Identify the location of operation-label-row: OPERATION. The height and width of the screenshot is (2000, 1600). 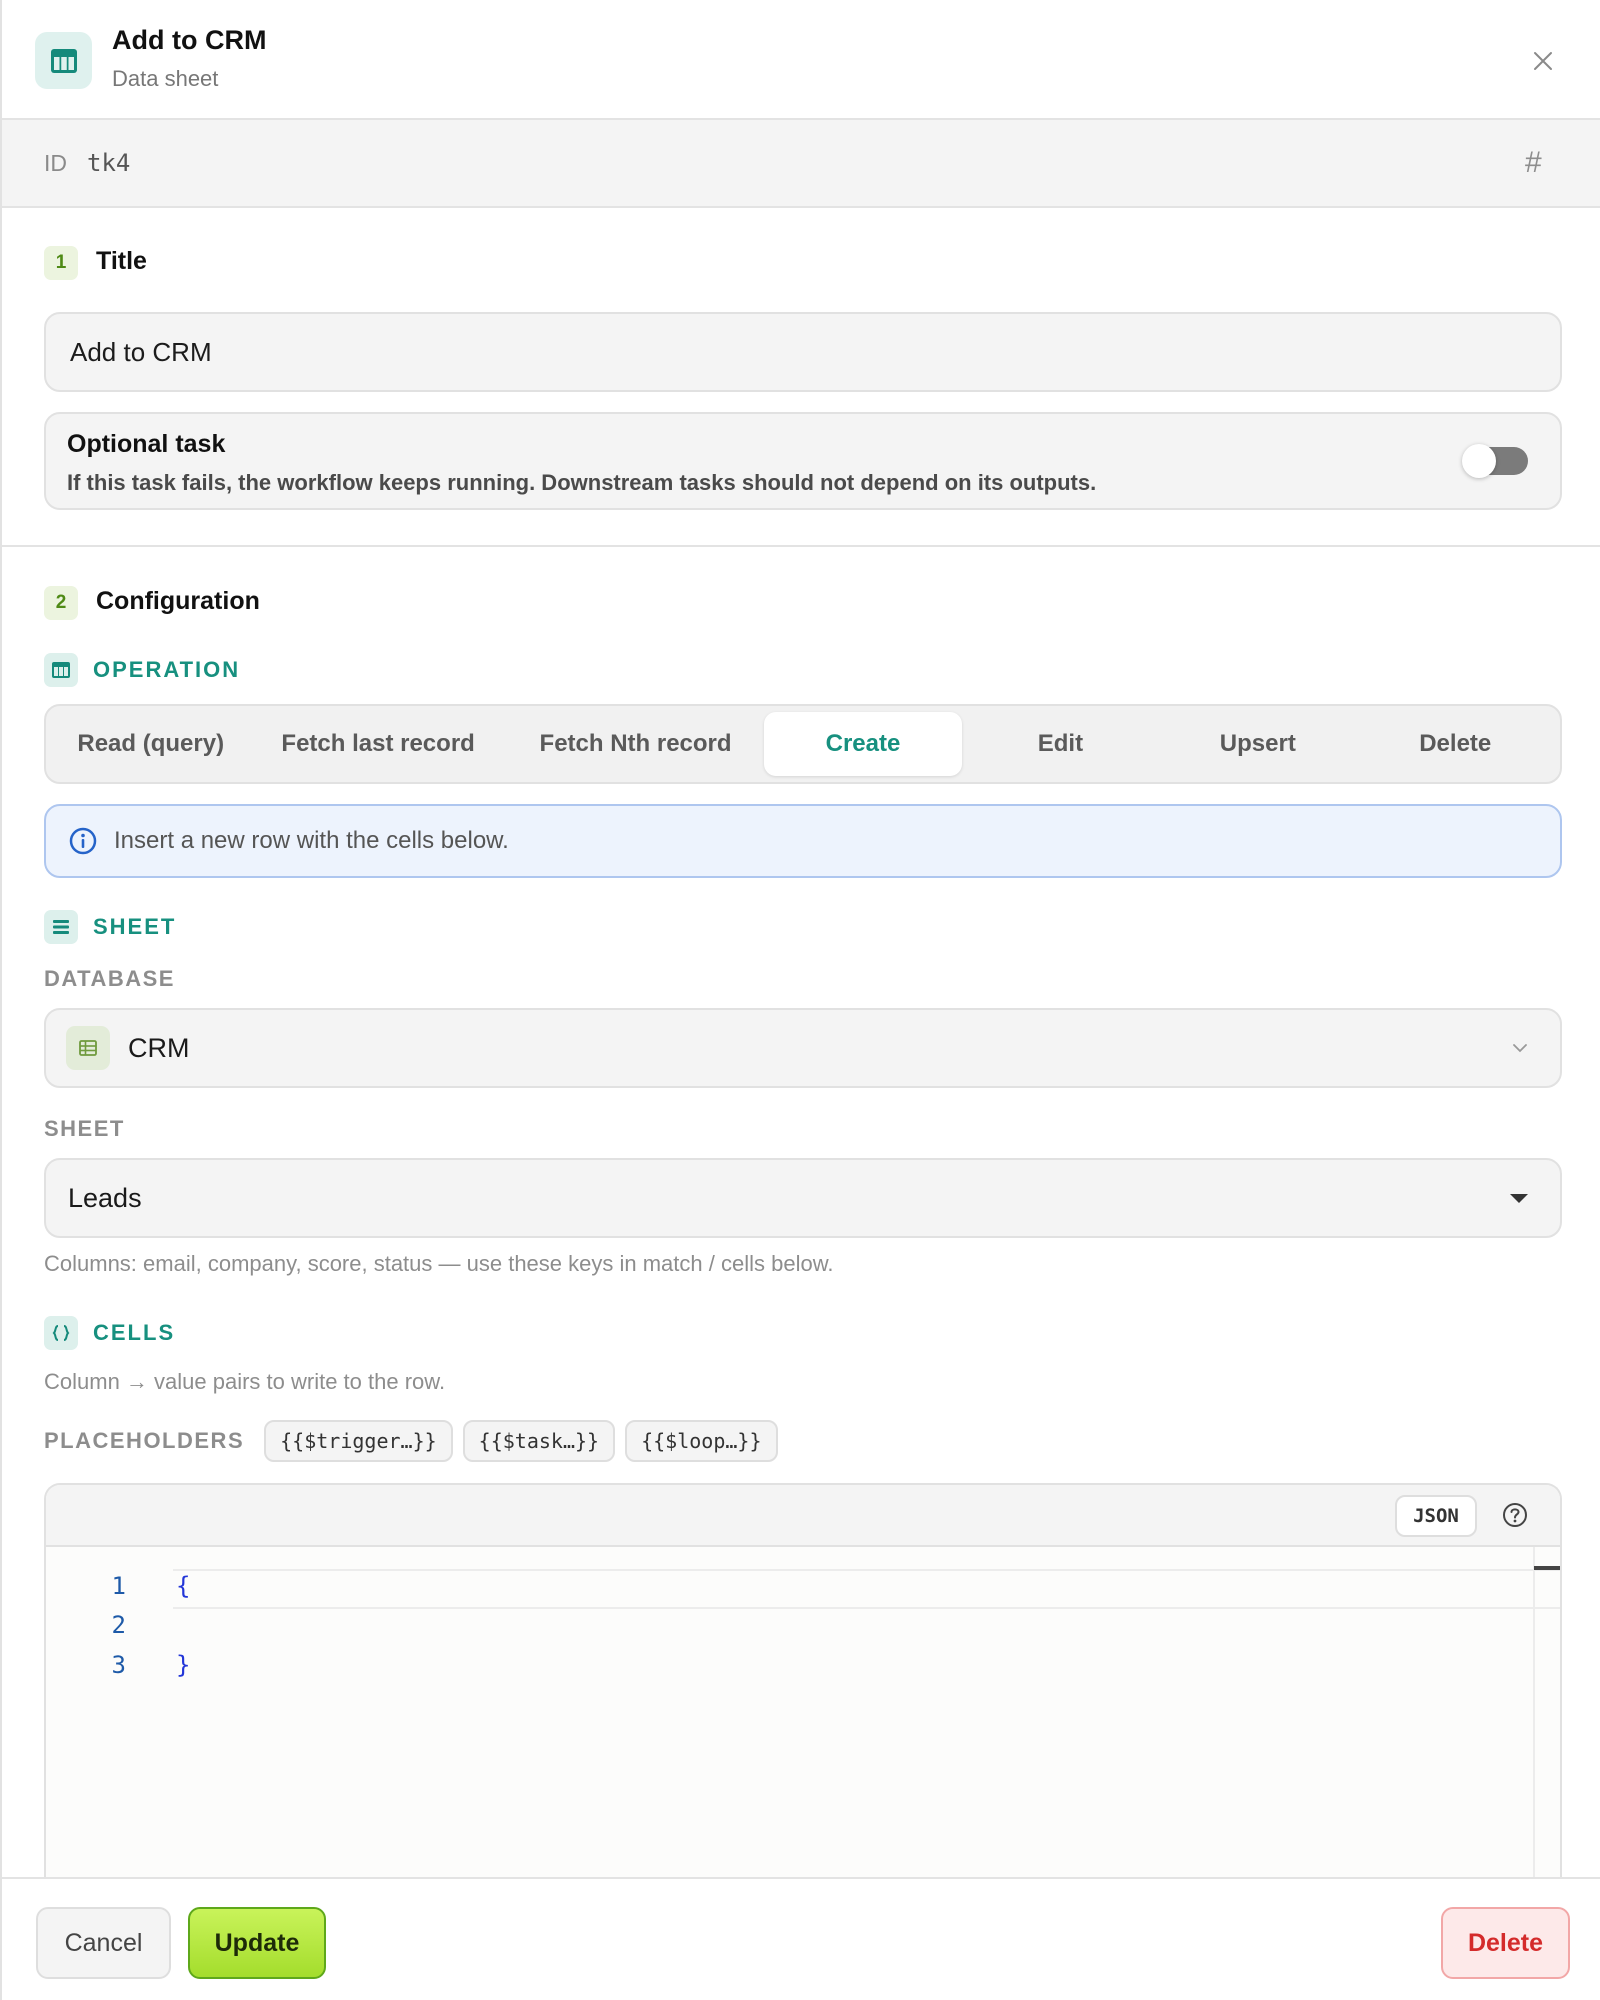
(142, 670).